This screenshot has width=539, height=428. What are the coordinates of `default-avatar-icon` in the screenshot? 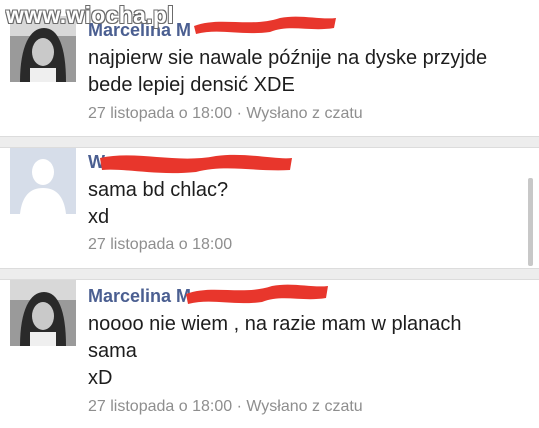 It's located at (43, 181).